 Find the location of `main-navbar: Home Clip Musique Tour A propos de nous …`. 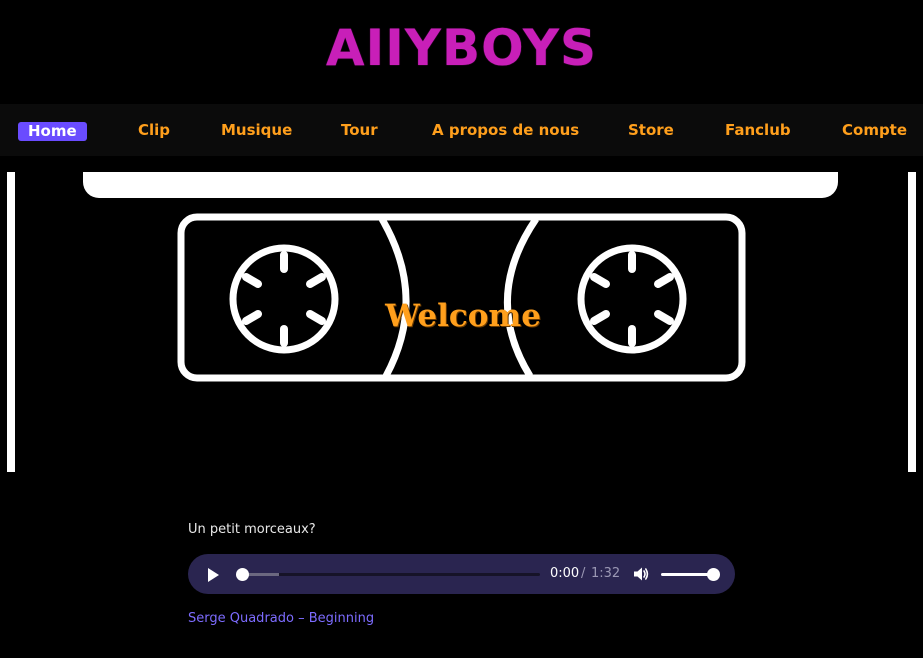

main-navbar: Home Clip Musique Tour A propos de nous … is located at coordinates (461, 130).